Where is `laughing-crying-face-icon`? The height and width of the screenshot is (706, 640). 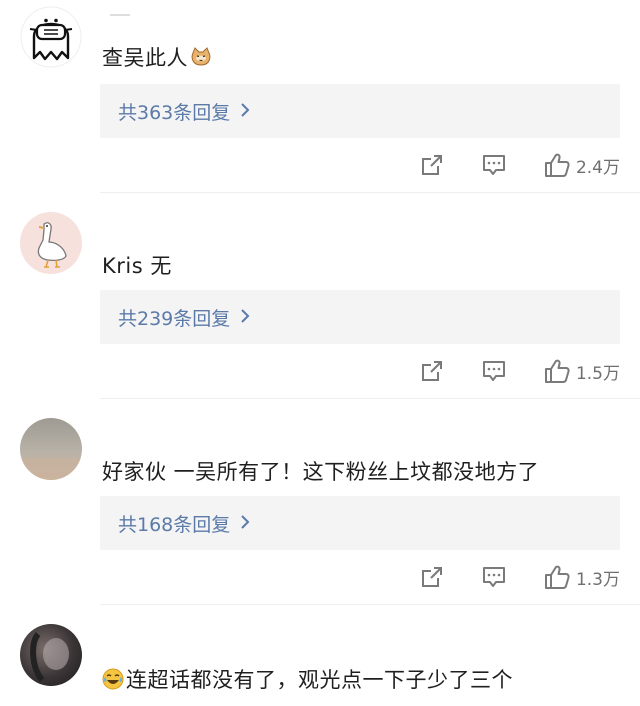
laughing-crying-face-icon is located at coordinates (113, 681).